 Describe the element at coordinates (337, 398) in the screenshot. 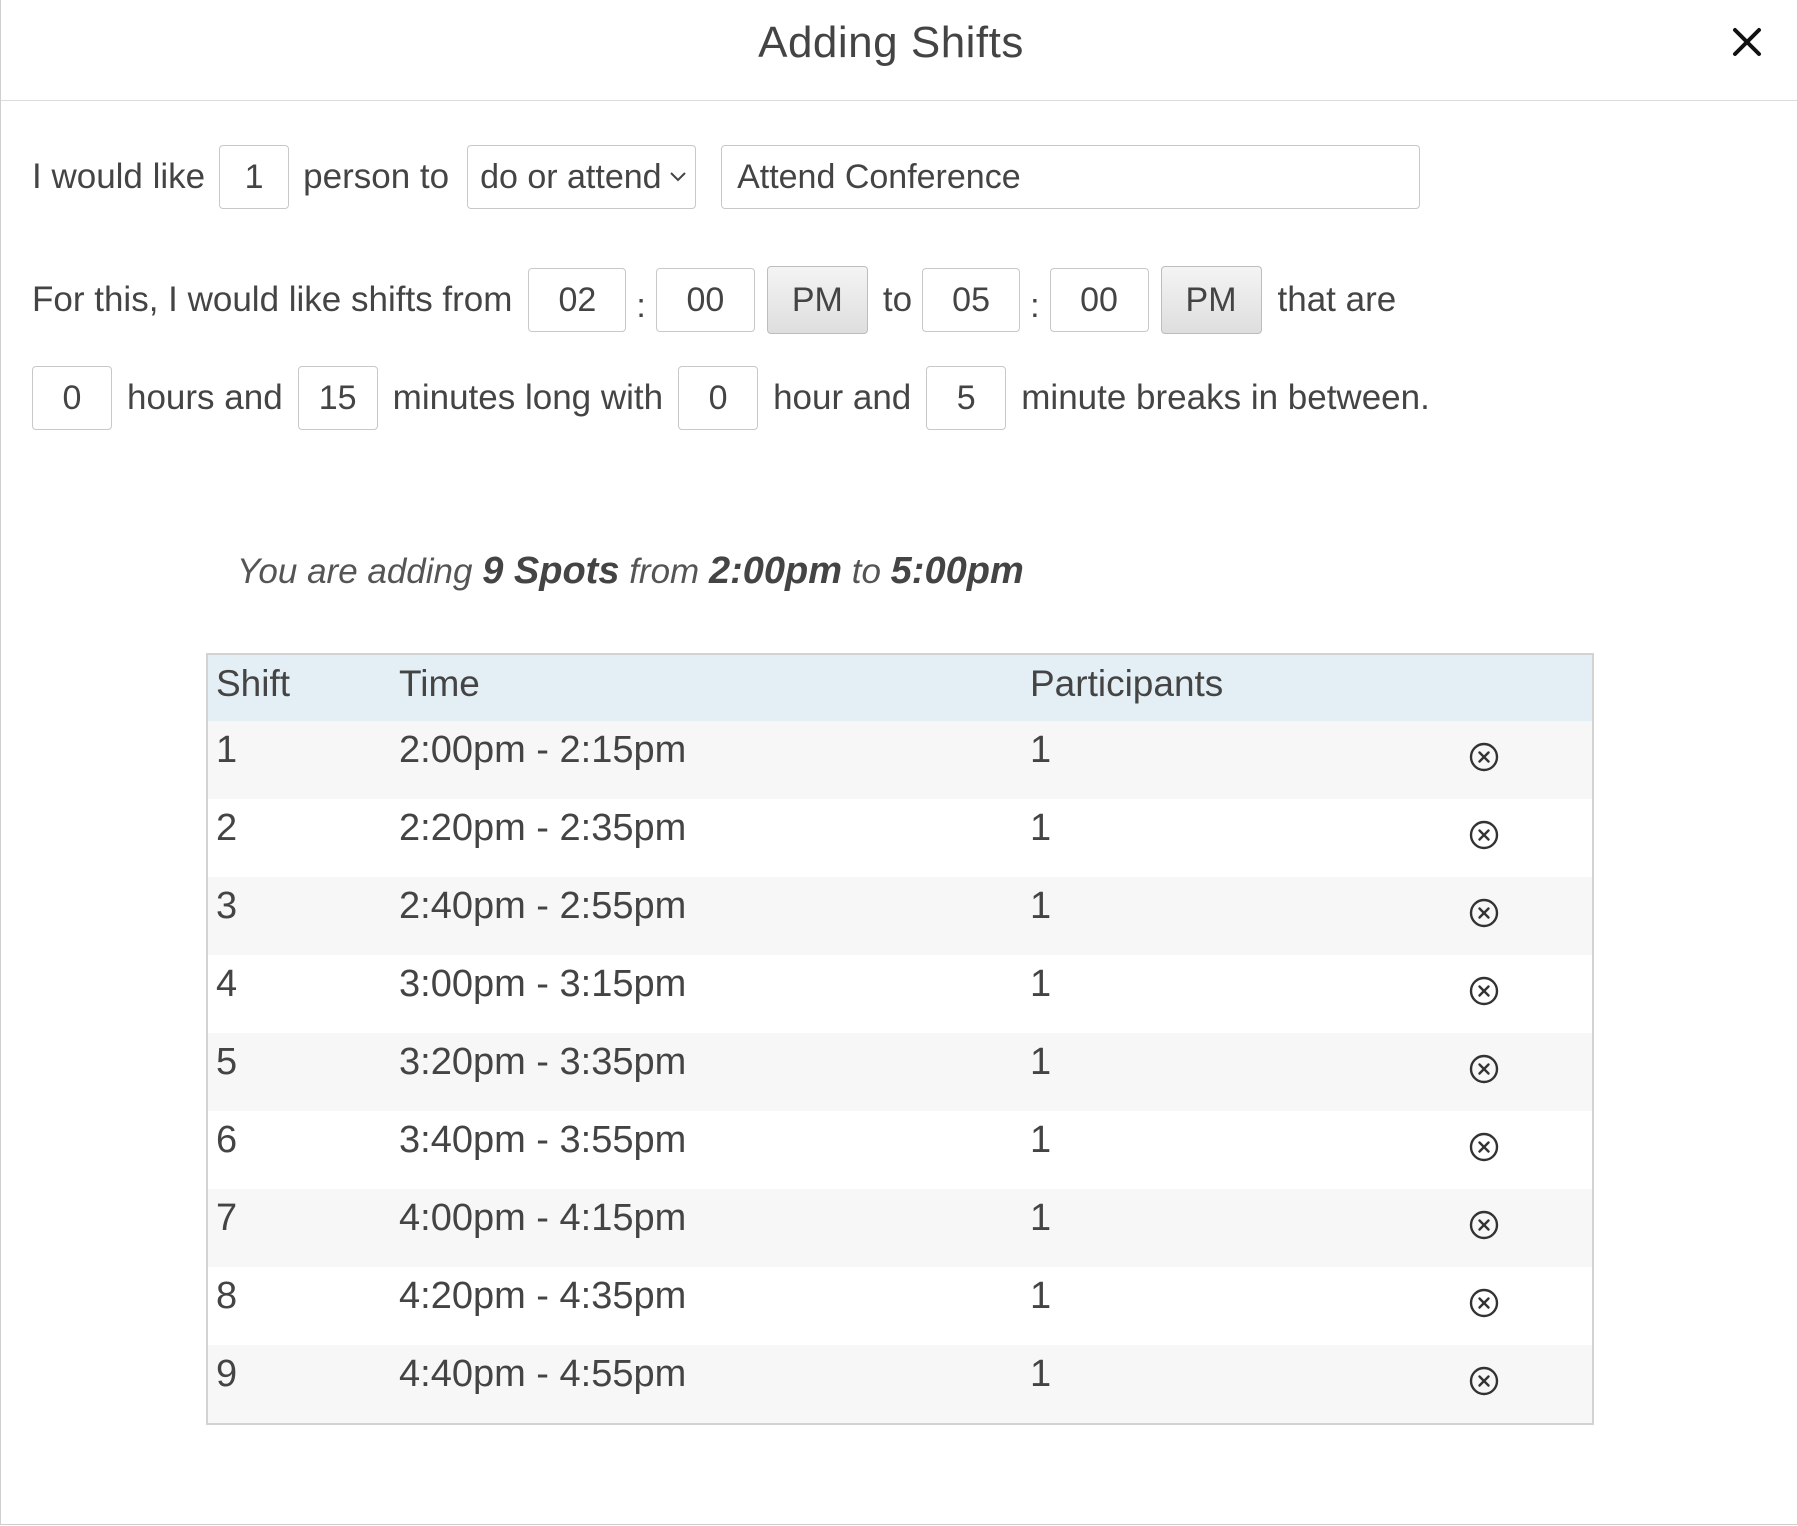

I see `shift-minutes-input: 15` at that location.